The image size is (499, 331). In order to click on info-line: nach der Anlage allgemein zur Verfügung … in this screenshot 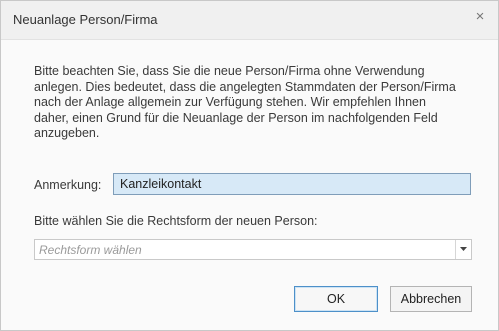, I will do `click(230, 102)`.